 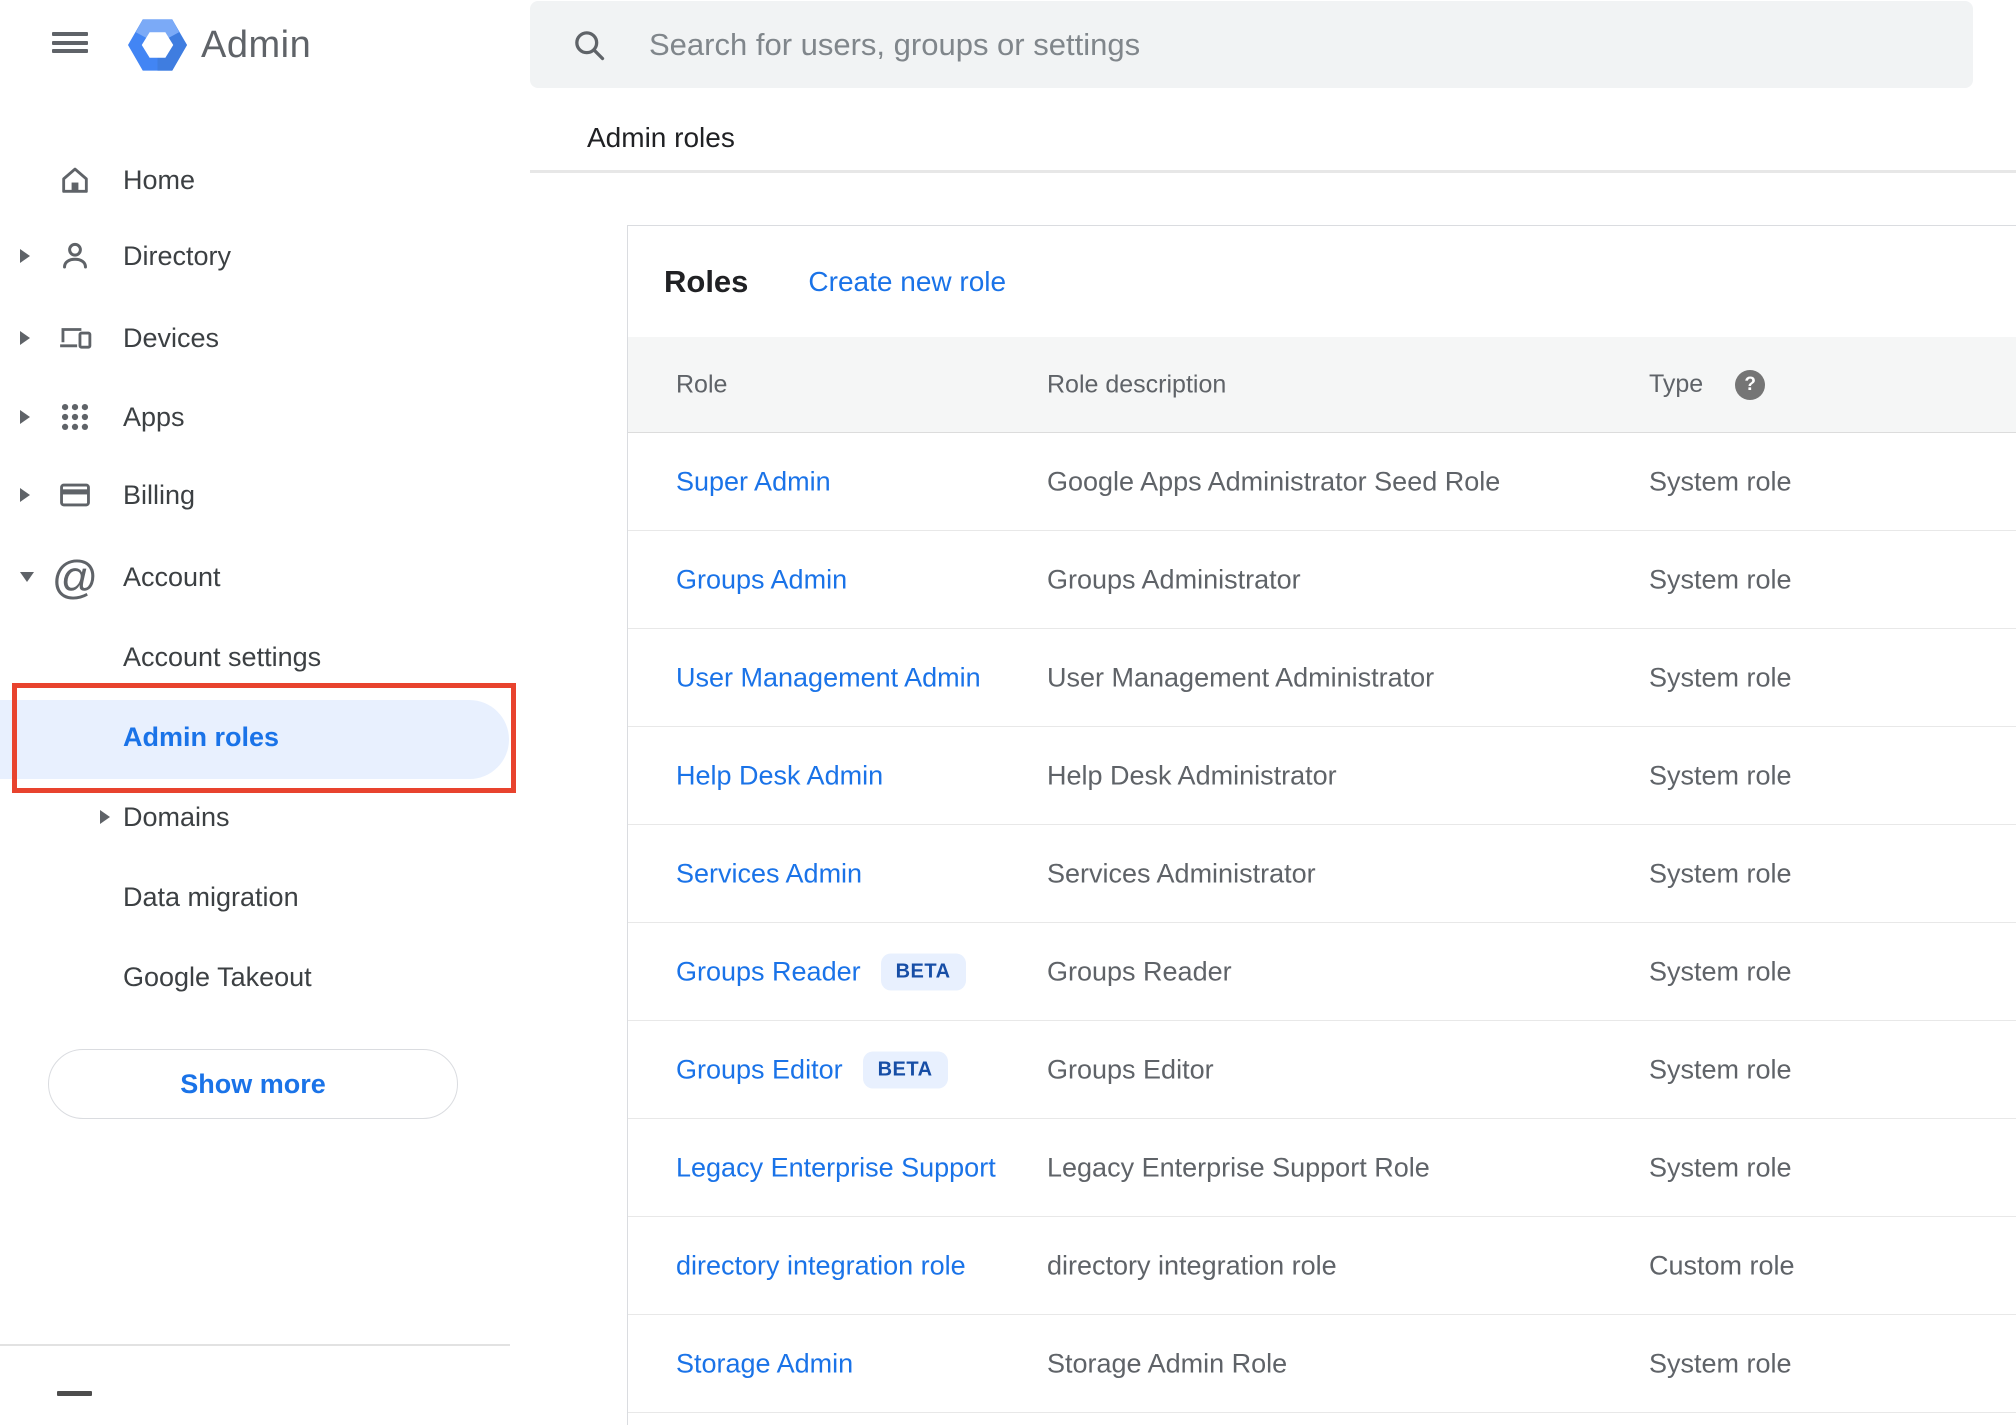 What do you see at coordinates (761, 579) in the screenshot?
I see `role-link: Groups Admin` at bounding box center [761, 579].